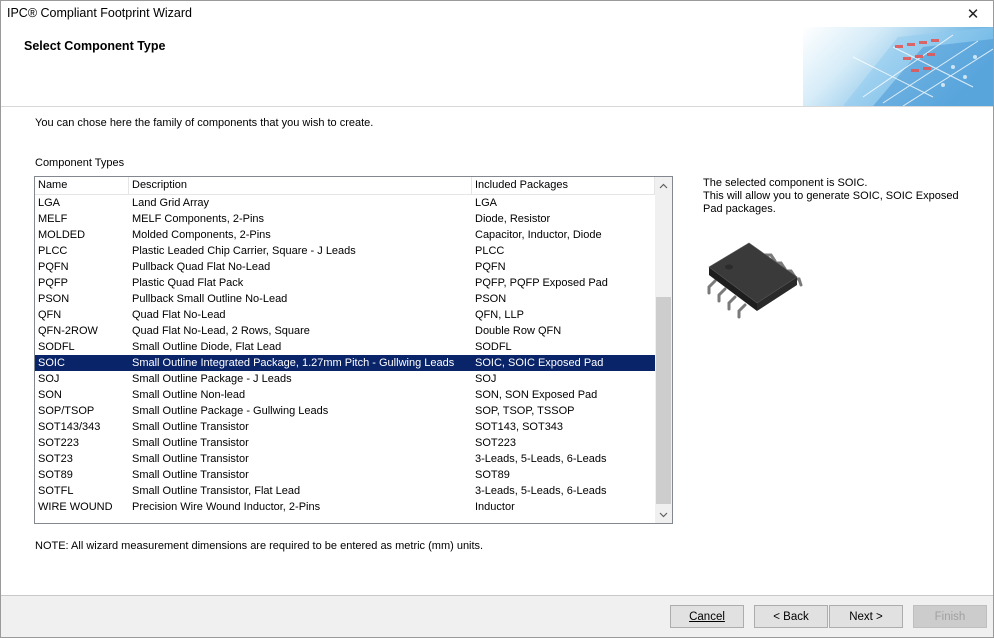 The width and height of the screenshot is (994, 638). I want to click on close-button: ✕, so click(973, 14).